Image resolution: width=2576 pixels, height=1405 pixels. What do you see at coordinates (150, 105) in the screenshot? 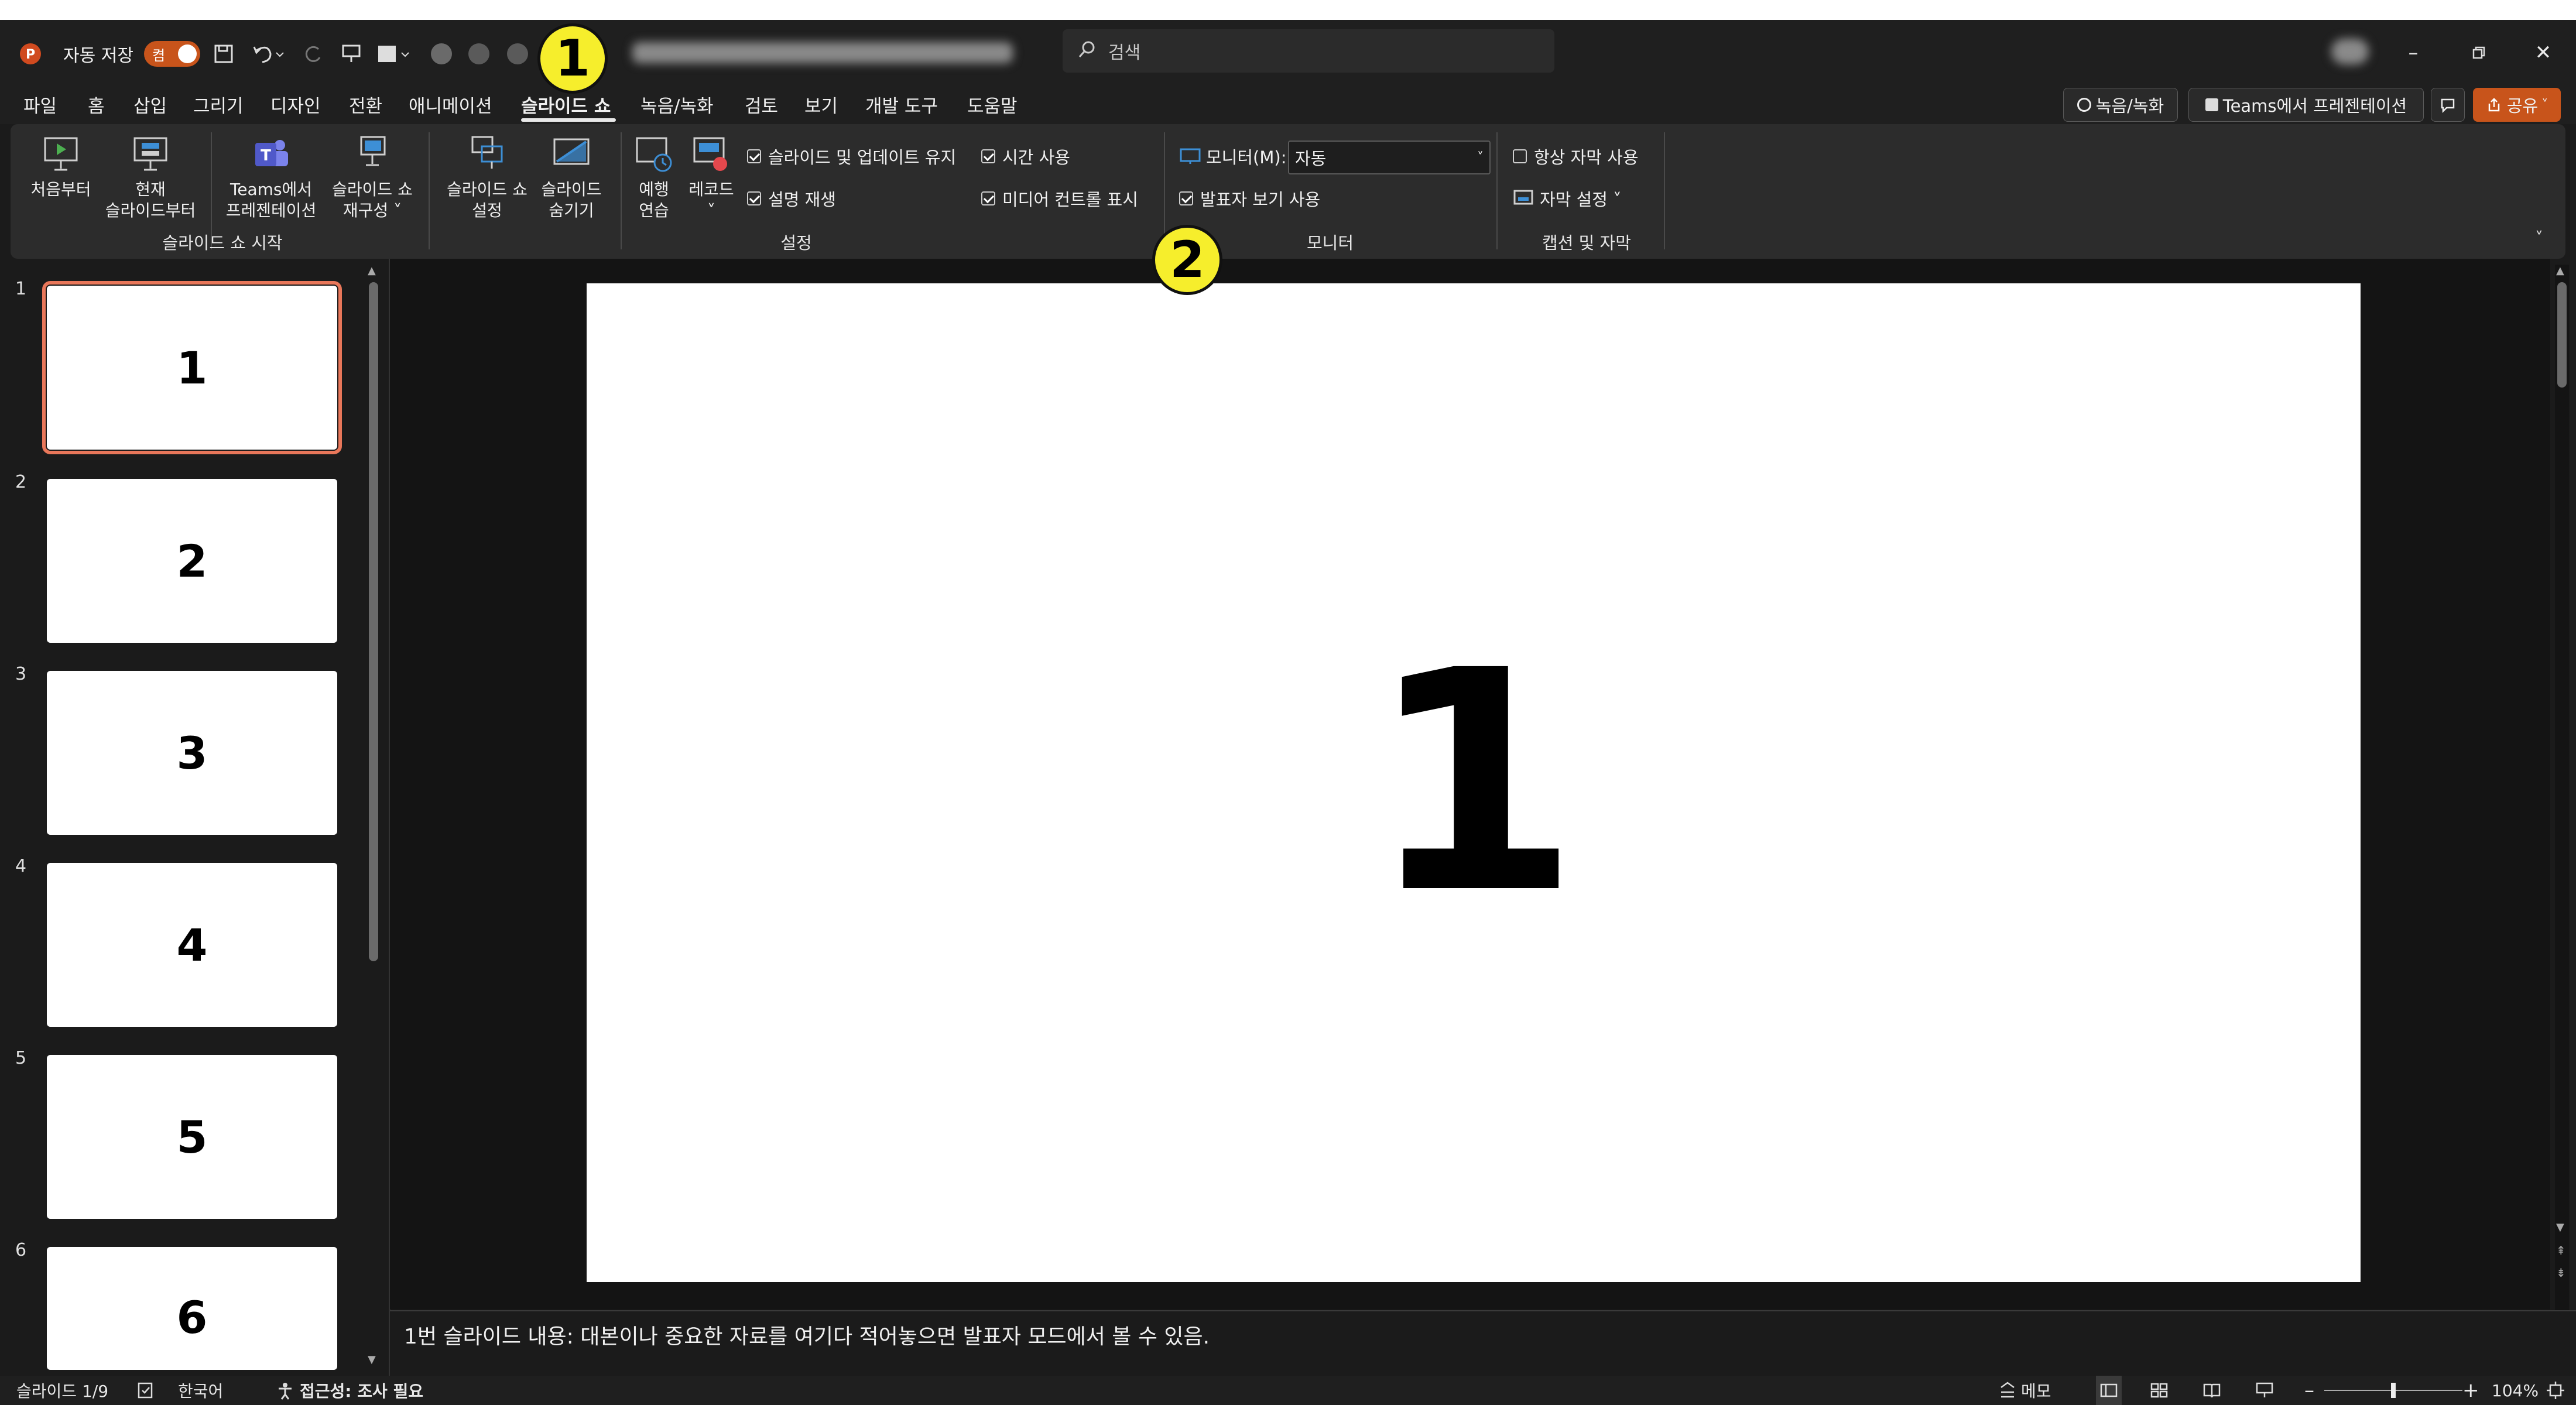
I see `tab-insert: 삽입` at bounding box center [150, 105].